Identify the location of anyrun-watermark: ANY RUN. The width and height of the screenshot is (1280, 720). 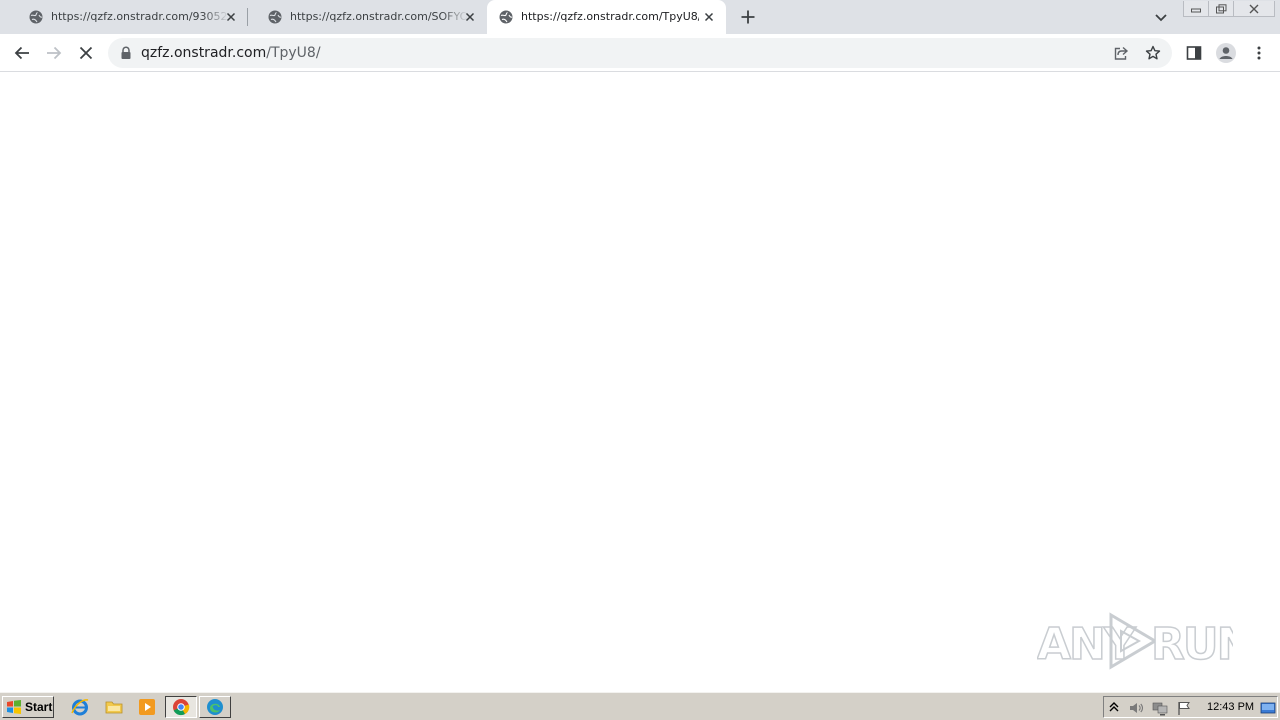
(1135, 641).